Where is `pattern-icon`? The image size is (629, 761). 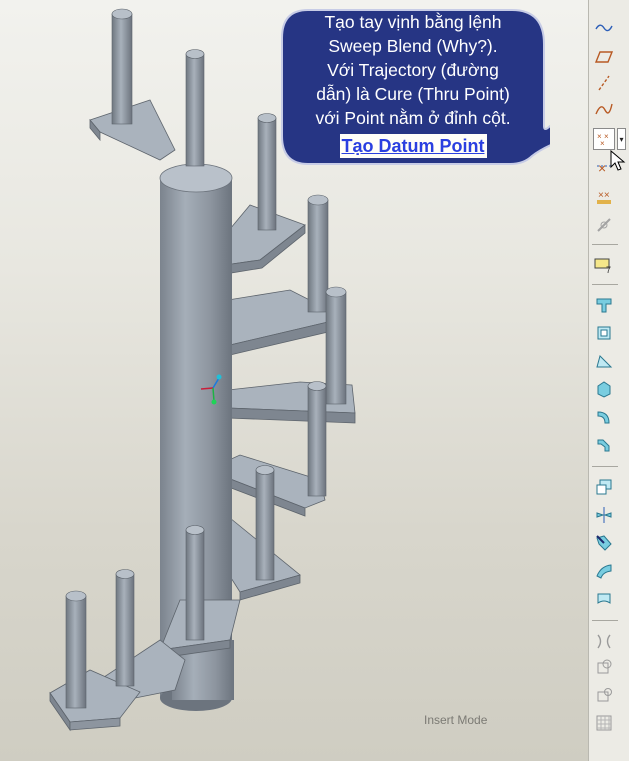
pattern-icon is located at coordinates (604, 543).